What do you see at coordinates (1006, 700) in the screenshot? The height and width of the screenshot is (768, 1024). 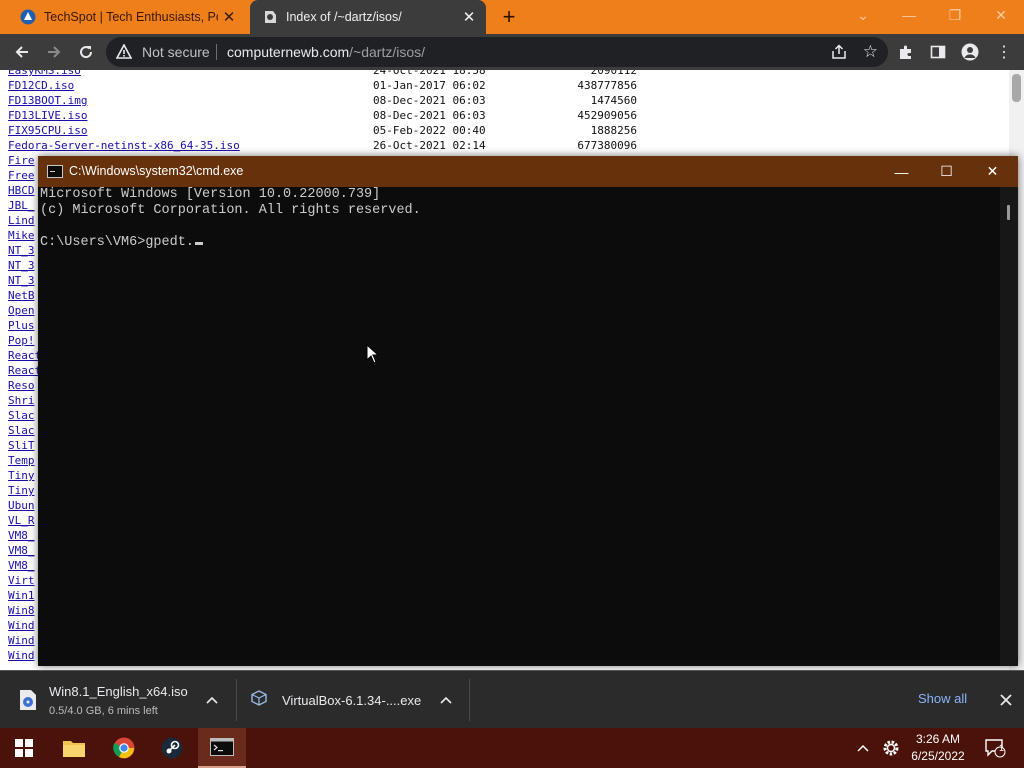 I see `close-downloads-icon` at bounding box center [1006, 700].